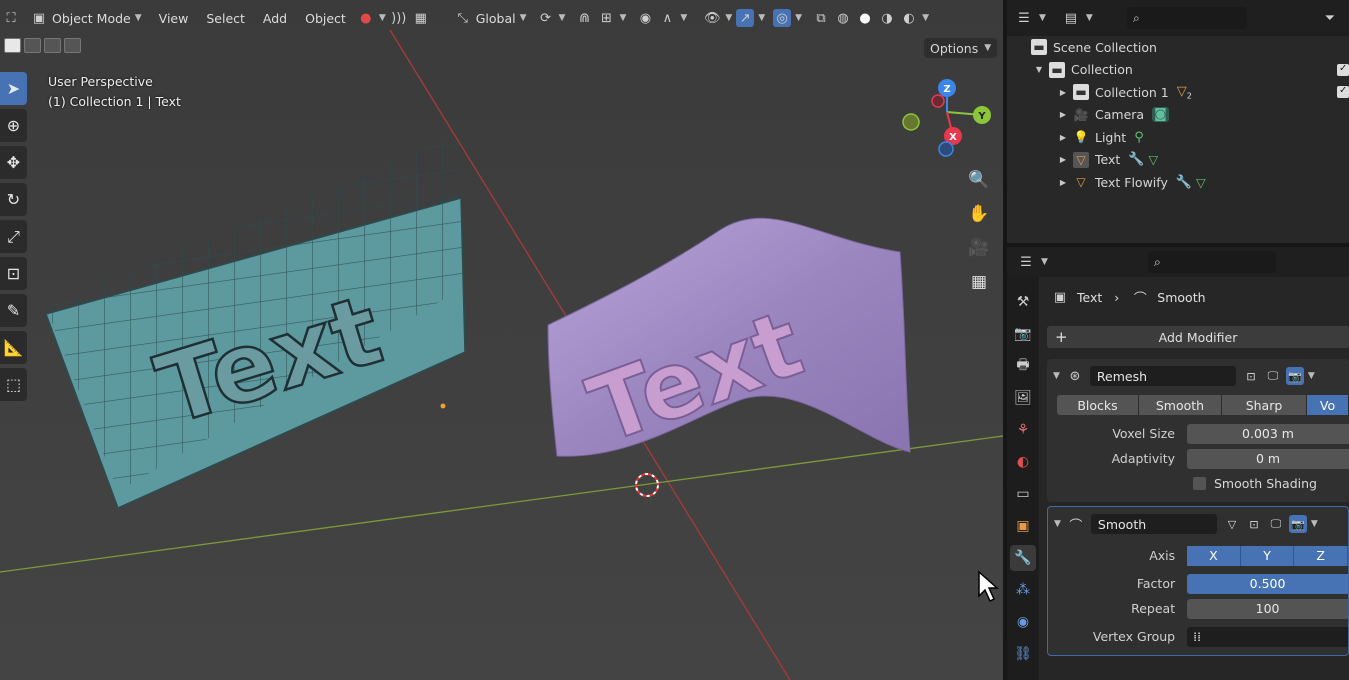  I want to click on move-tool-icon: ✥, so click(13, 162).